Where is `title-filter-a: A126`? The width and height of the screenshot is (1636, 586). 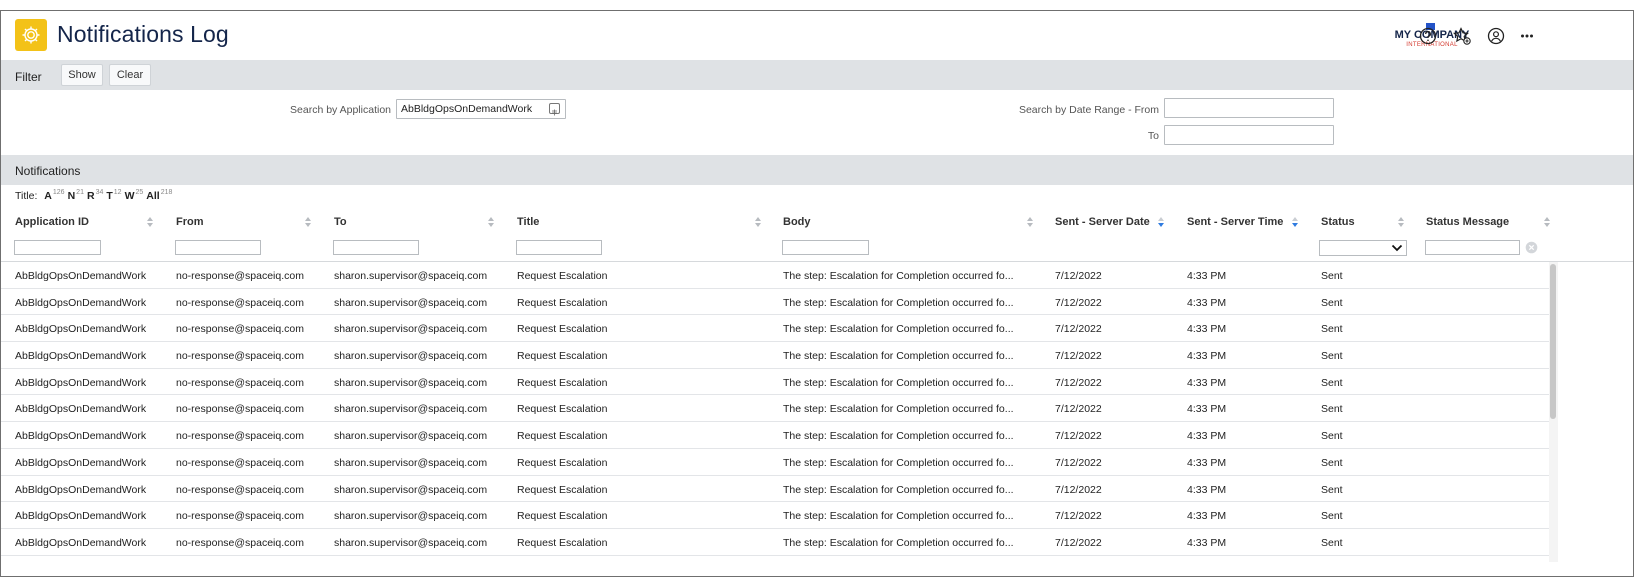 title-filter-a: A126 is located at coordinates (54, 195).